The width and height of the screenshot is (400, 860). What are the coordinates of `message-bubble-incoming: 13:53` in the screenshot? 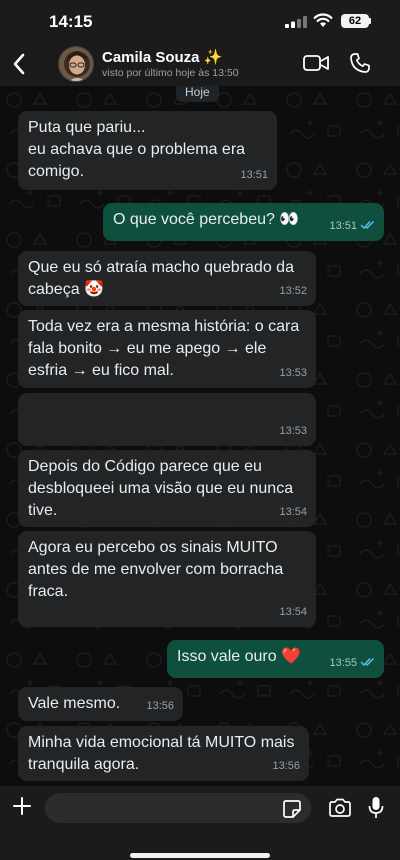 It's located at (167, 419).